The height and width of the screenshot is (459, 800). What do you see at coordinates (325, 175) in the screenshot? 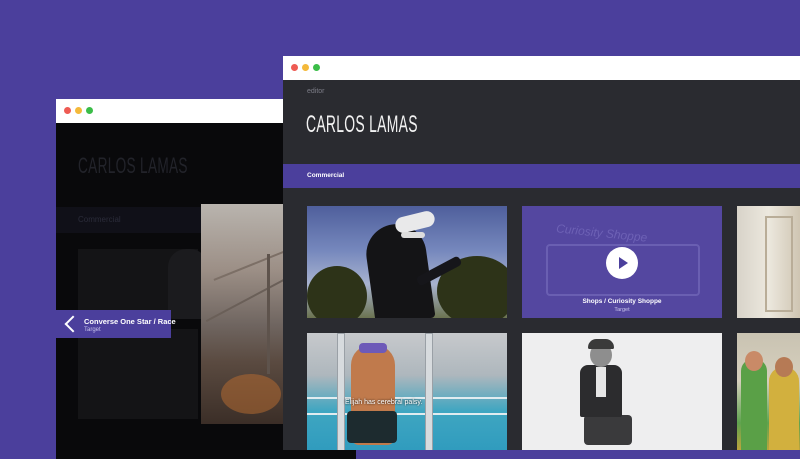
I see `nav-commercial: Commercial` at bounding box center [325, 175].